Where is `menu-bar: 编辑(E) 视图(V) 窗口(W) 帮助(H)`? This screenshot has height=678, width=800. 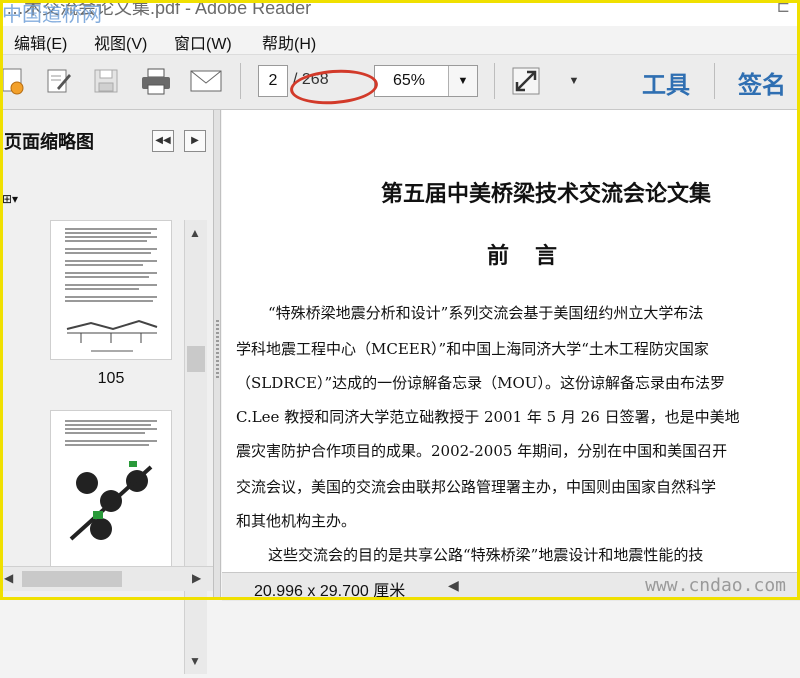
menu-bar: 编辑(E) 视图(V) 窗口(W) 帮助(H) is located at coordinates (400, 40).